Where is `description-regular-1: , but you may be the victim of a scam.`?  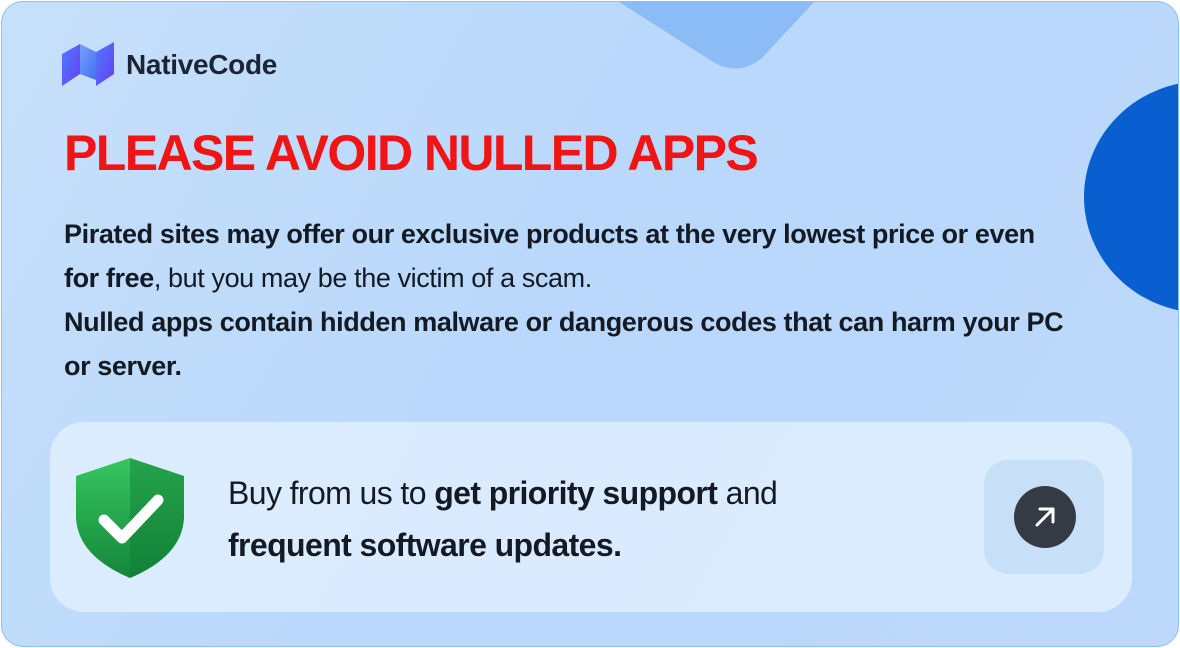 description-regular-1: , but you may be the victim of a scam. is located at coordinates (372, 278).